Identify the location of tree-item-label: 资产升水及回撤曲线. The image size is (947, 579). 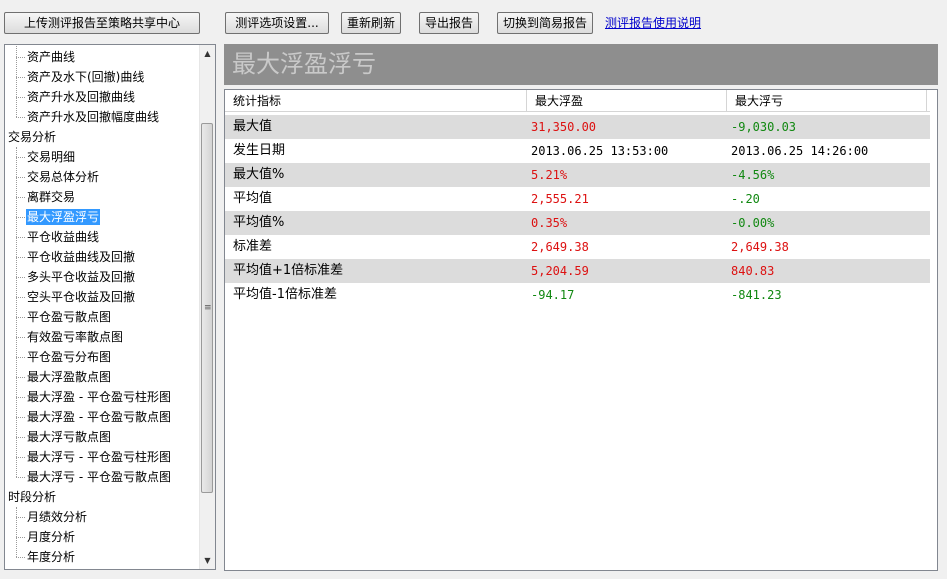
(81, 97).